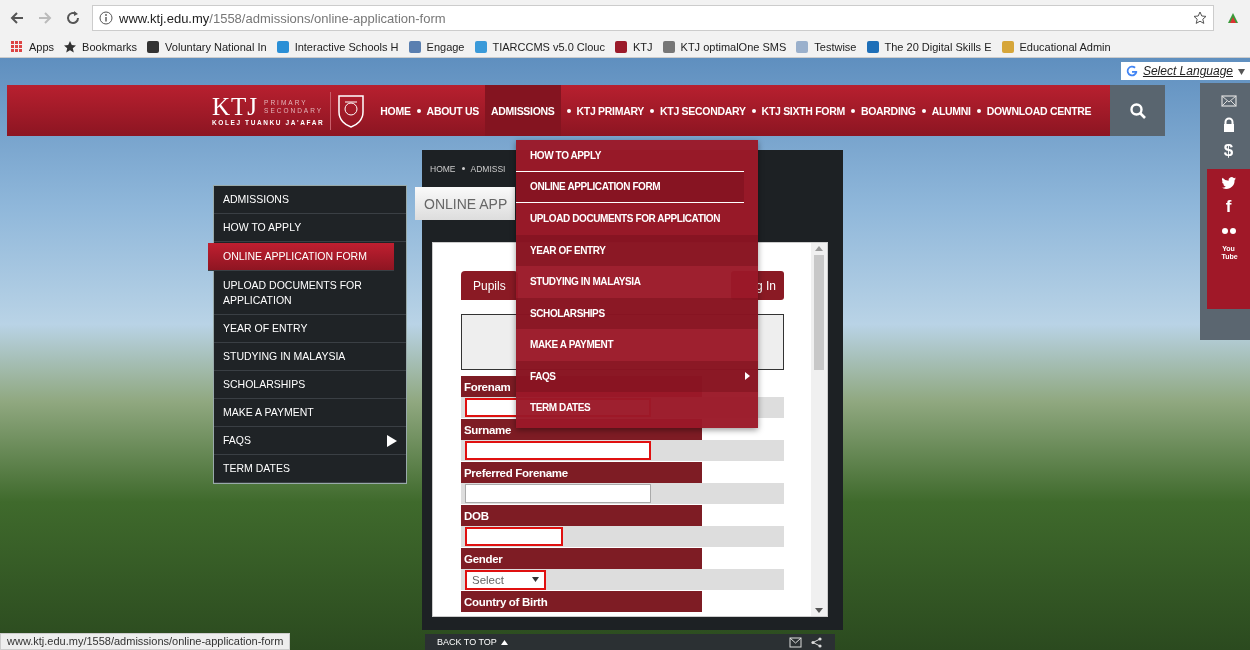 Image resolution: width=1250 pixels, height=650 pixels. I want to click on down-arrow-icon, so click(819, 610).